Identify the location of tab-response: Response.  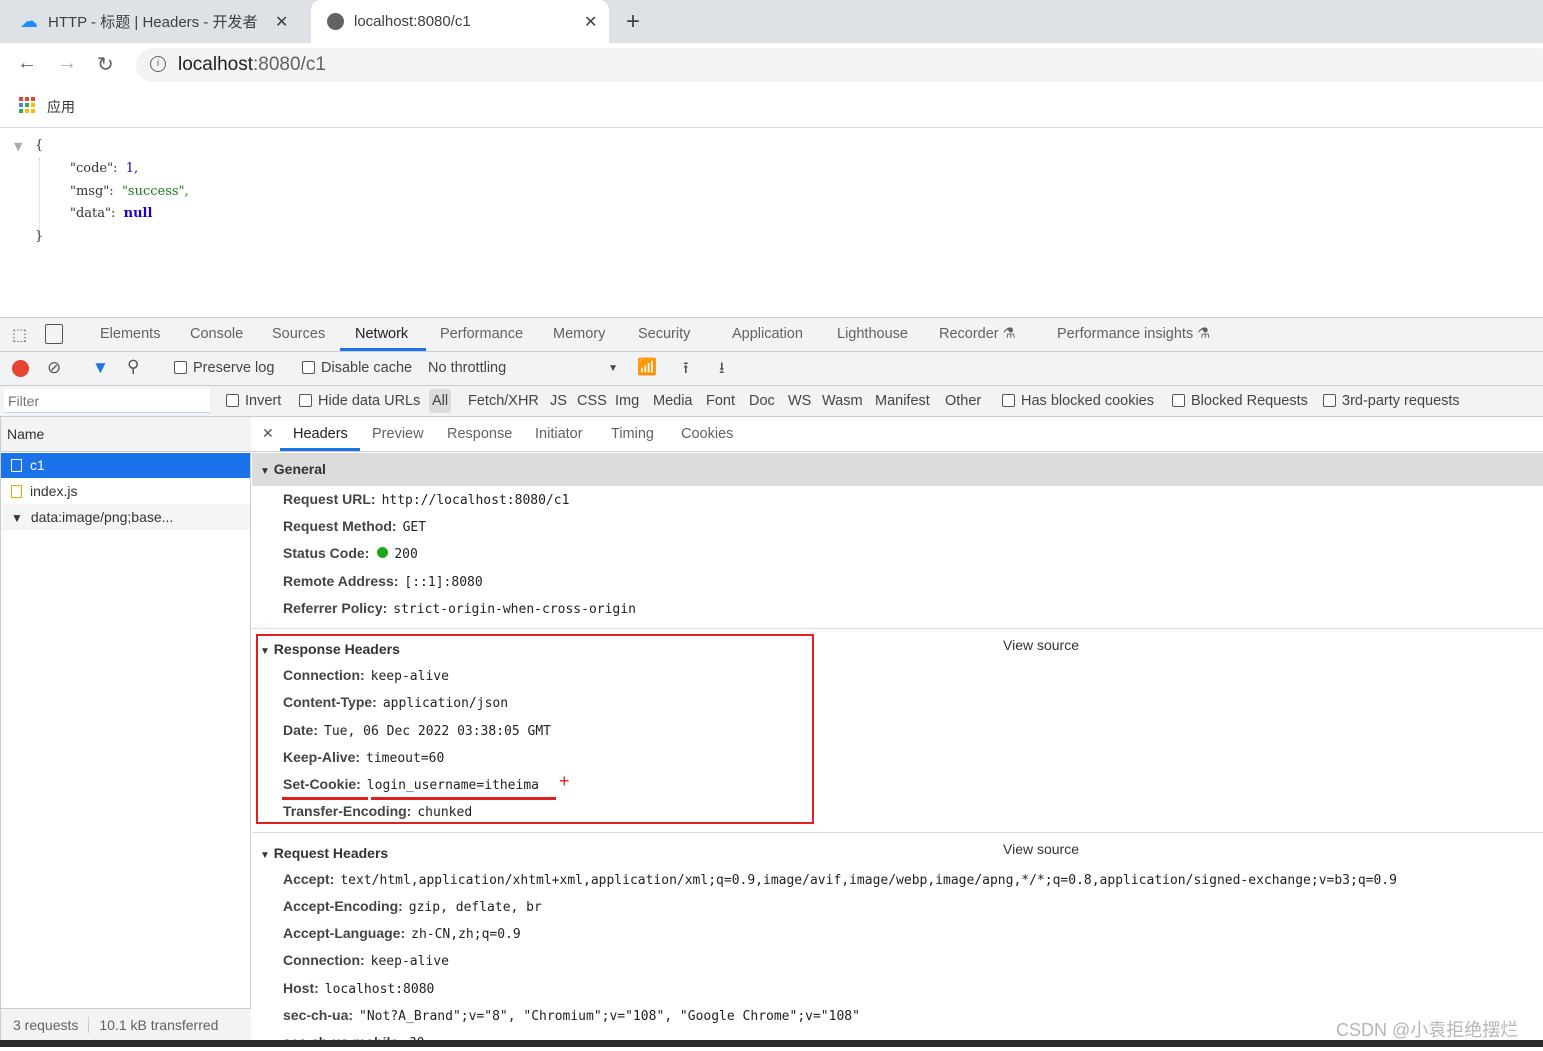
(479, 434).